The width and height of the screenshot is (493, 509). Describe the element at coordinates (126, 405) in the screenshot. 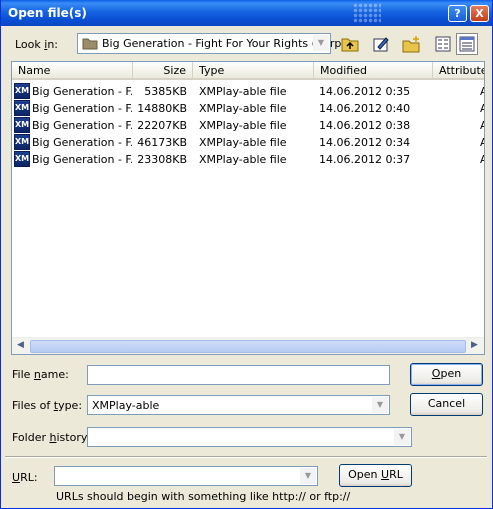

I see `filetype-value: XMPlay-able` at that location.